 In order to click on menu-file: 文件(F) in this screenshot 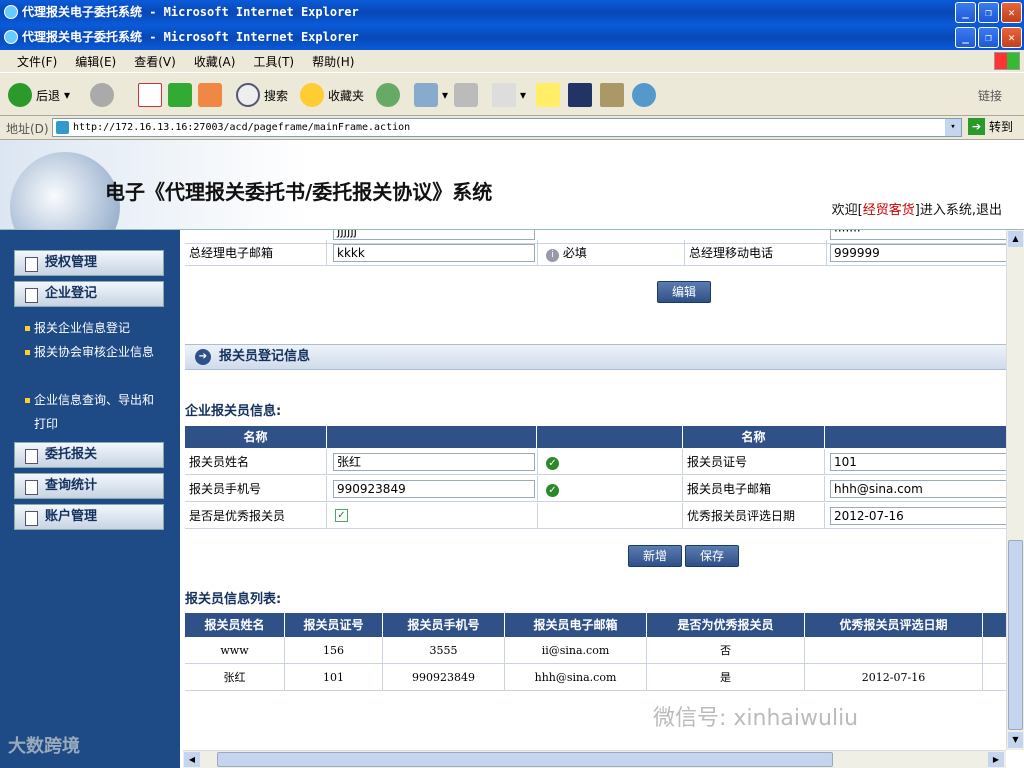, I will do `click(37, 61)`.